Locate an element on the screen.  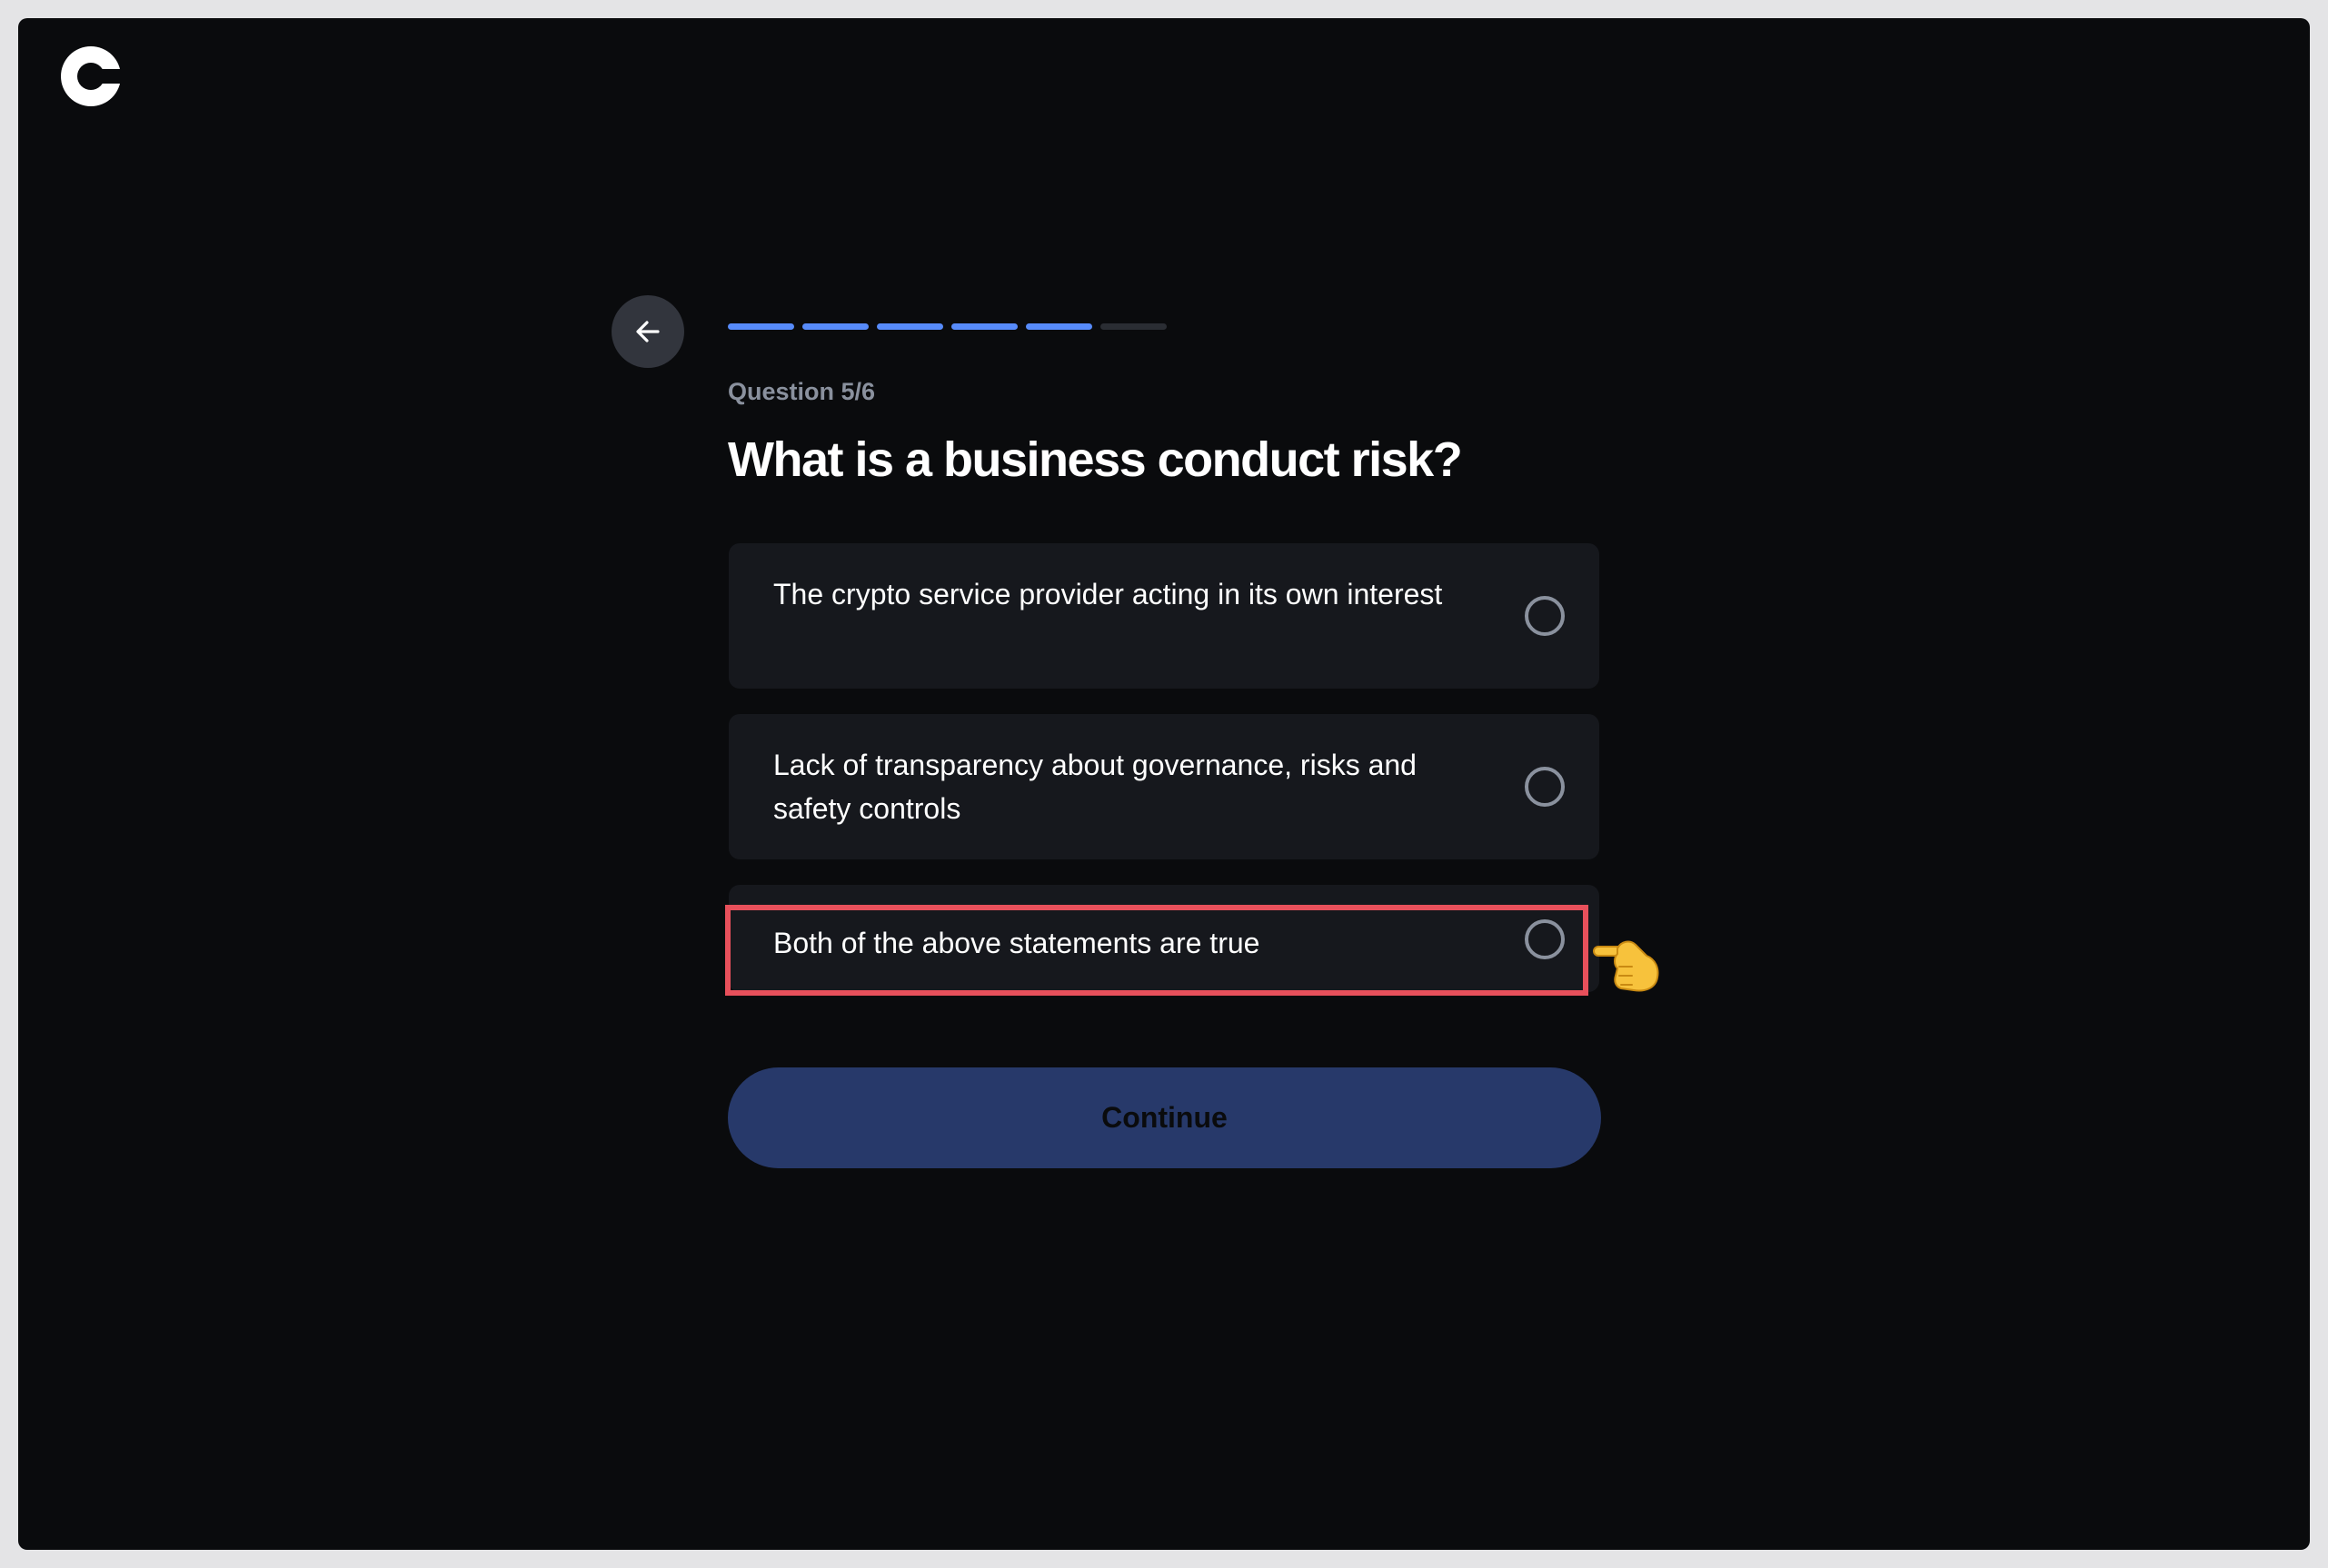
coinbase-logo-icon is located at coordinates (91, 76).